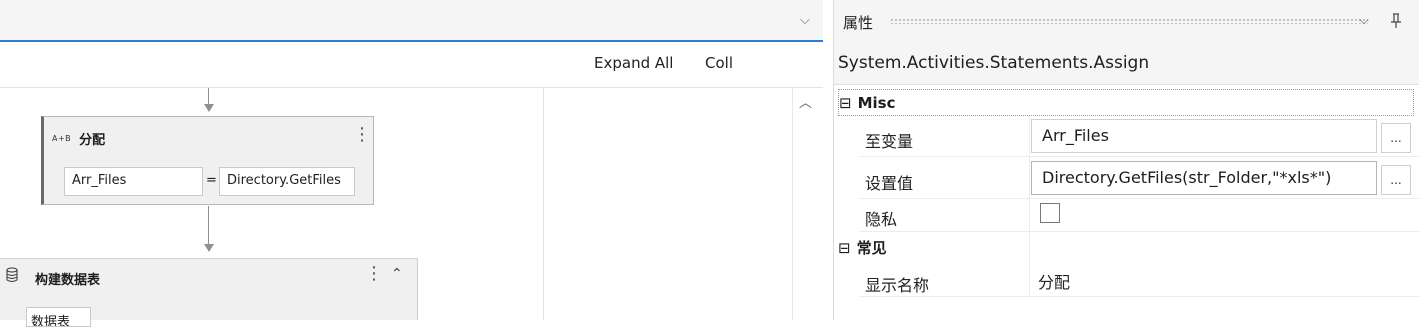 This screenshot has width=1419, height=327. Describe the element at coordinates (871, 248) in the screenshot. I see `section-label: 常见` at that location.